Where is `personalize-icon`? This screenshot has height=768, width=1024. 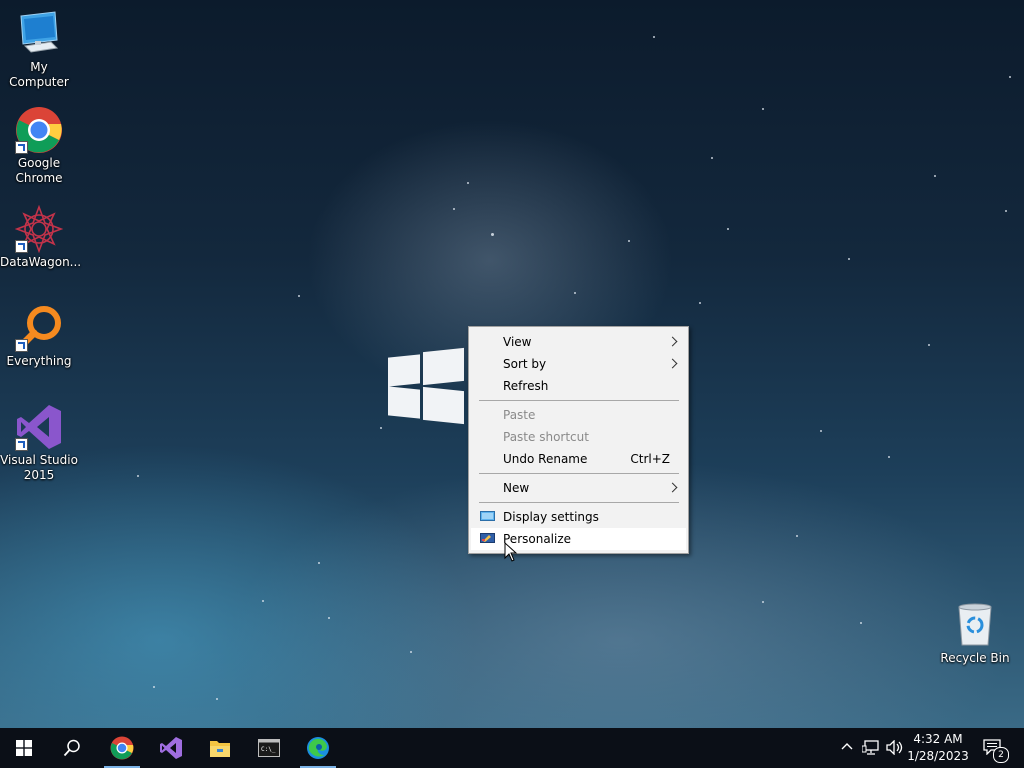 personalize-icon is located at coordinates (487, 538).